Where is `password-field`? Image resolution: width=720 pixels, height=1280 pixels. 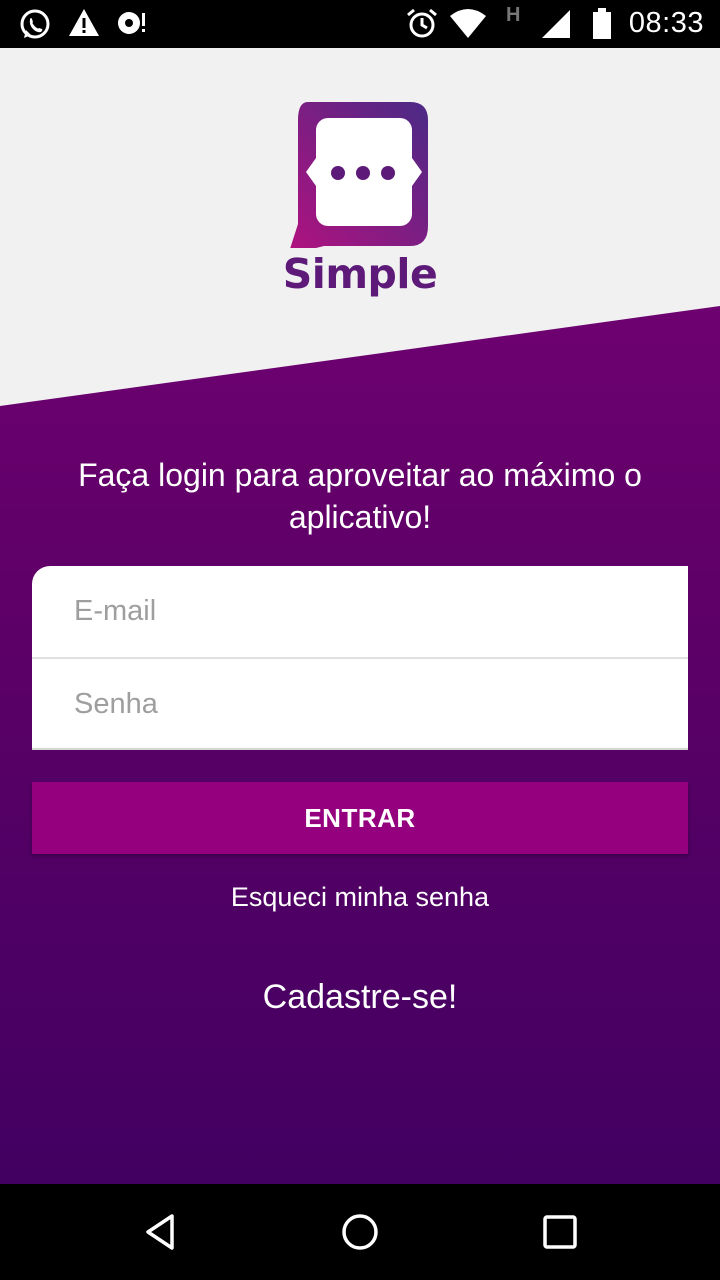 password-field is located at coordinates (360, 704).